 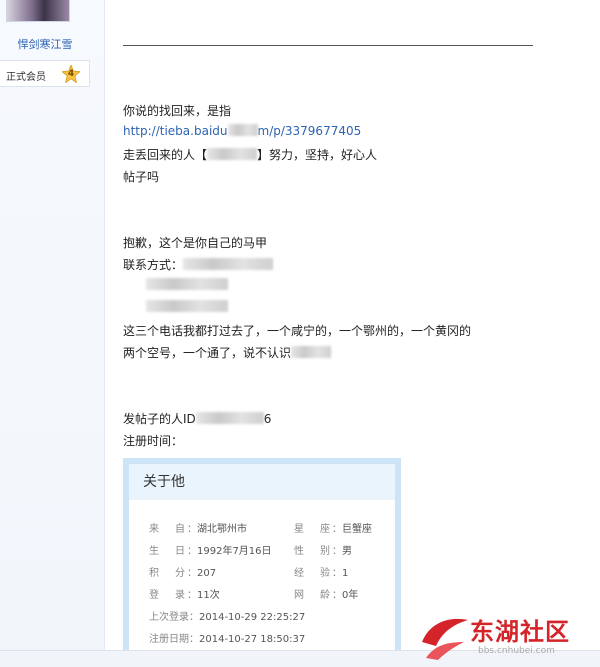 I want to click on info-sex: 性别 ：男, so click(x=323, y=549).